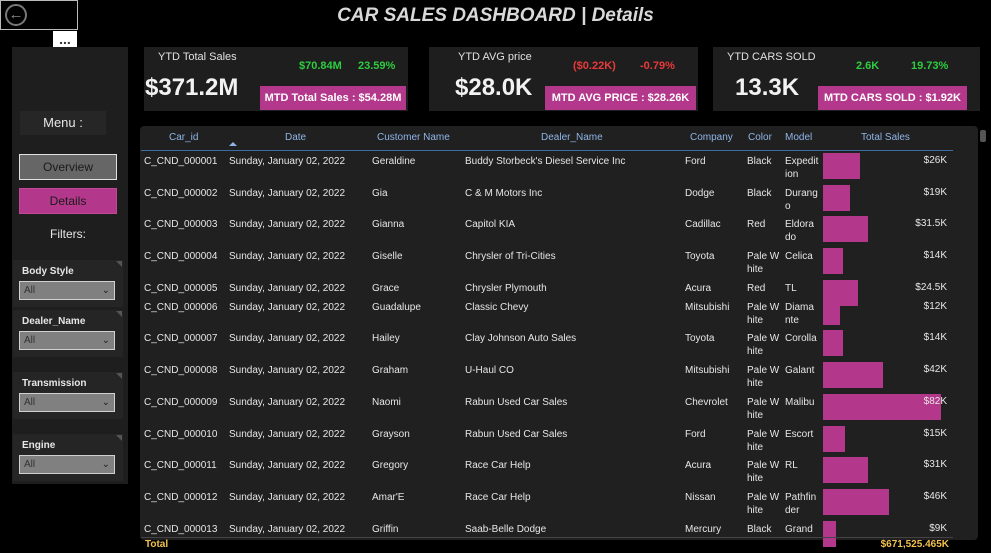 This screenshot has width=991, height=553. I want to click on kpi-delta-pct: -0.79%, so click(657, 66).